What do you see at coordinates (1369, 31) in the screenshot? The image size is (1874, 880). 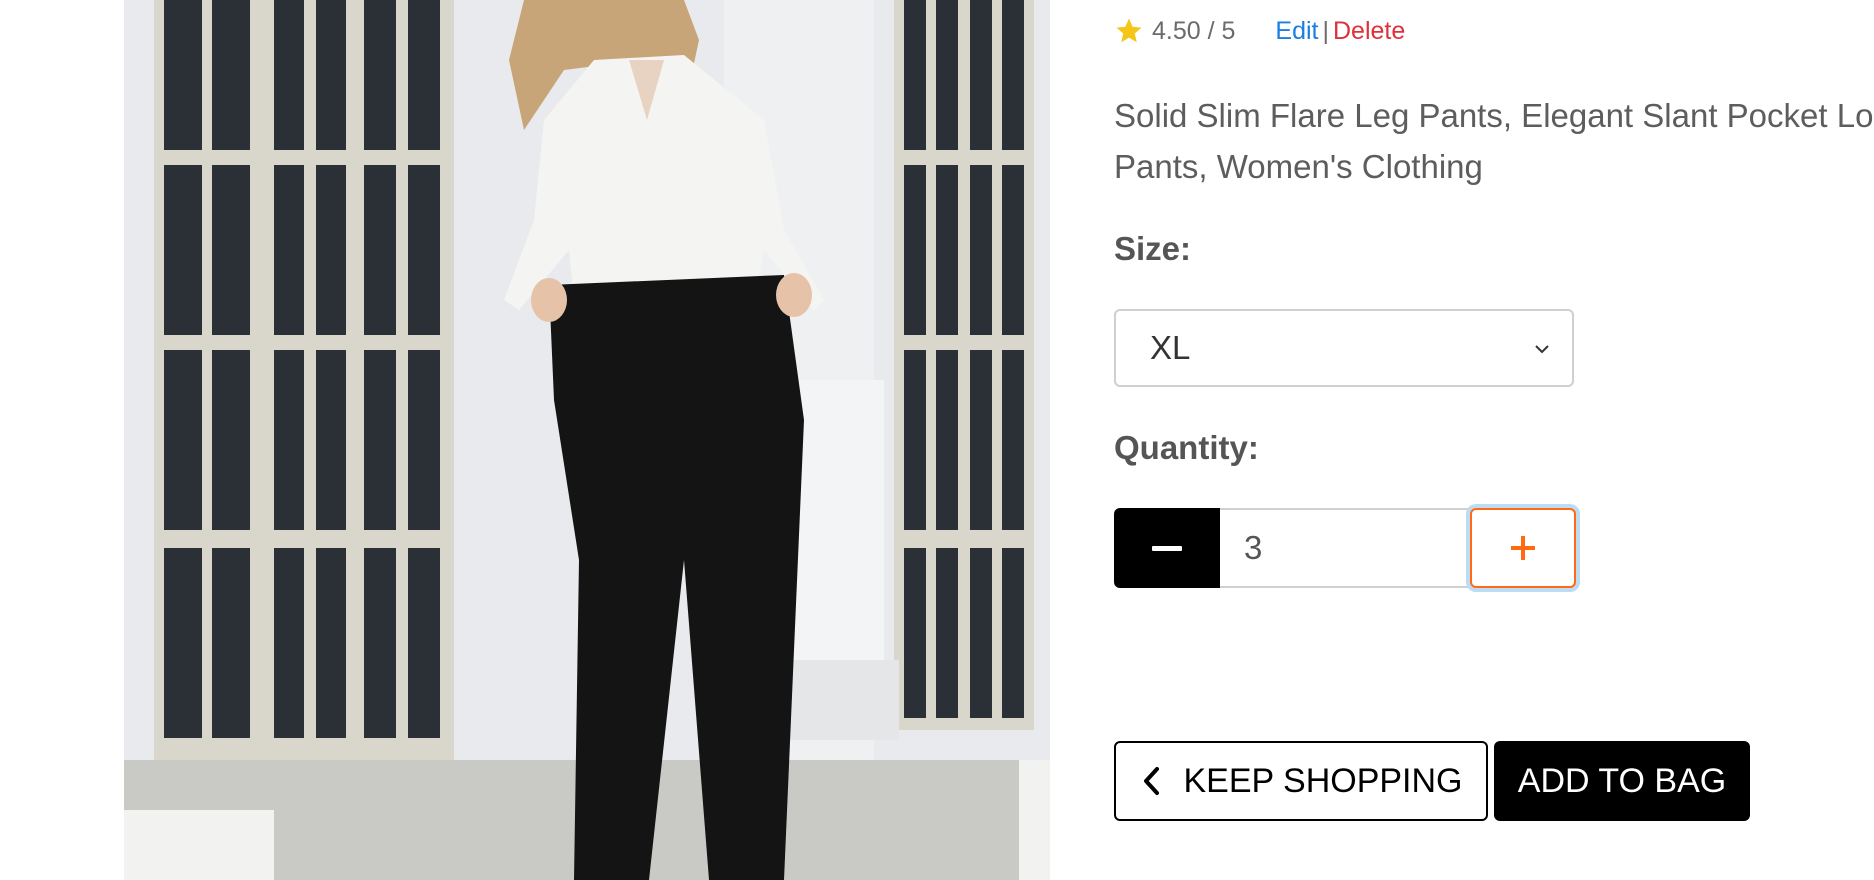 I see `delete-link: Delete` at bounding box center [1369, 31].